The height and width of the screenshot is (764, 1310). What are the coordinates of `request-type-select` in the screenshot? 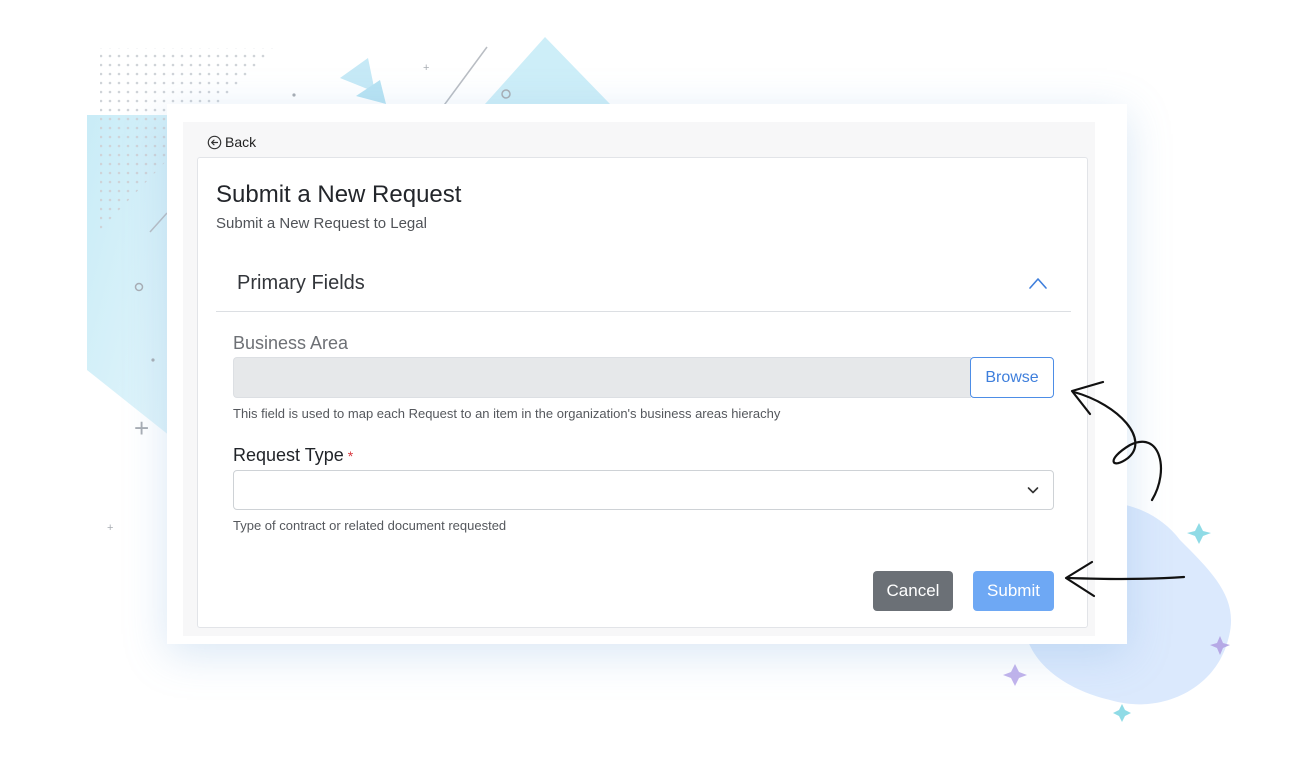 It's located at (643, 490).